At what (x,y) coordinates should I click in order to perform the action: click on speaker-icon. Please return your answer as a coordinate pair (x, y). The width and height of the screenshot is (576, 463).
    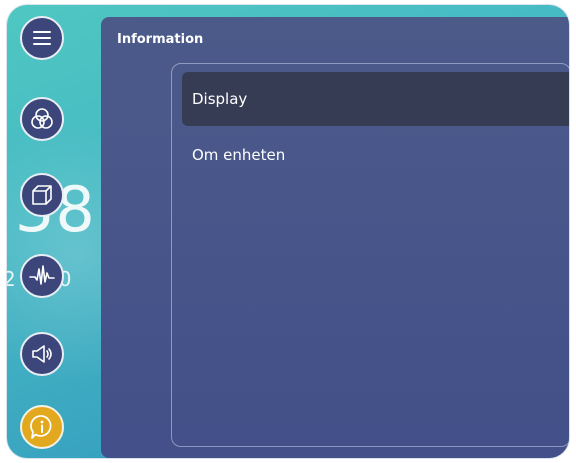
    Looking at the image, I should click on (42, 354).